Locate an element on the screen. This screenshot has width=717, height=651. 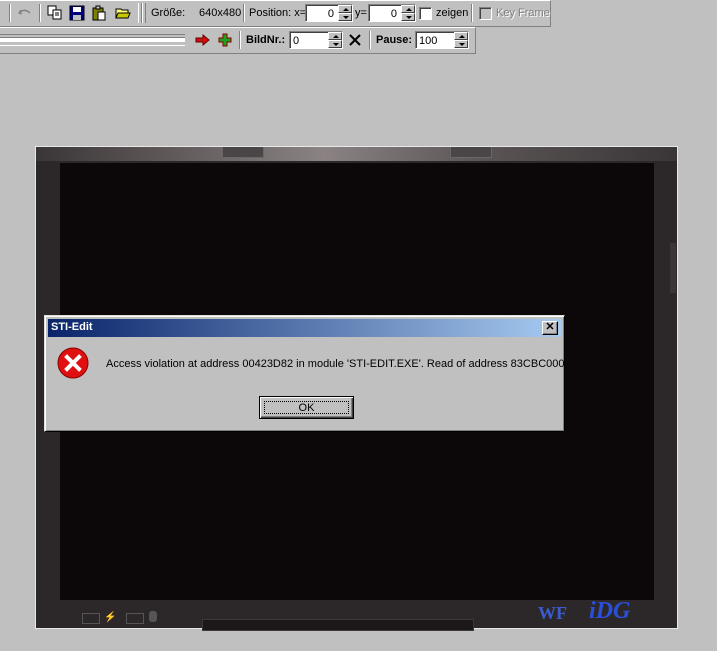
monitor-hinge-right is located at coordinates (471, 152).